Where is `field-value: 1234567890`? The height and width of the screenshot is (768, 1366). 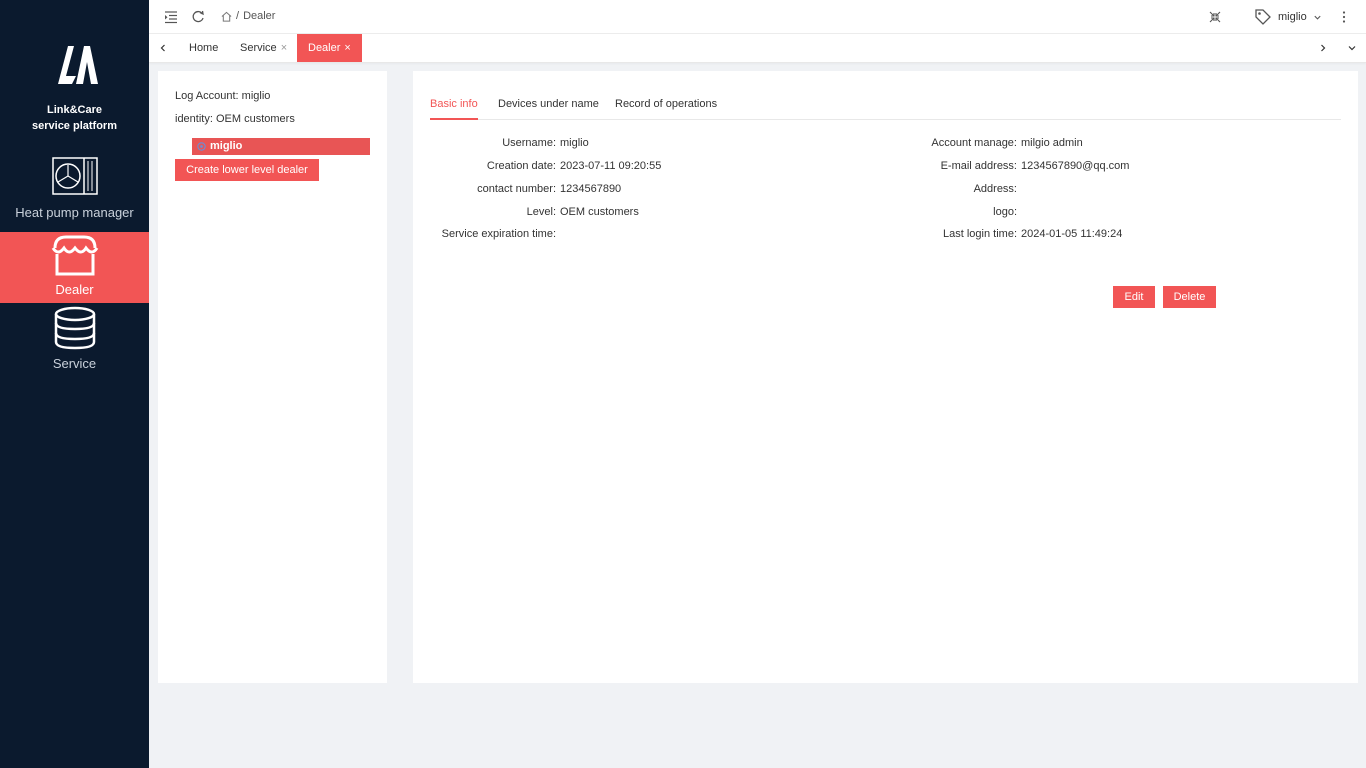
field-value: 1234567890 is located at coordinates (591, 189).